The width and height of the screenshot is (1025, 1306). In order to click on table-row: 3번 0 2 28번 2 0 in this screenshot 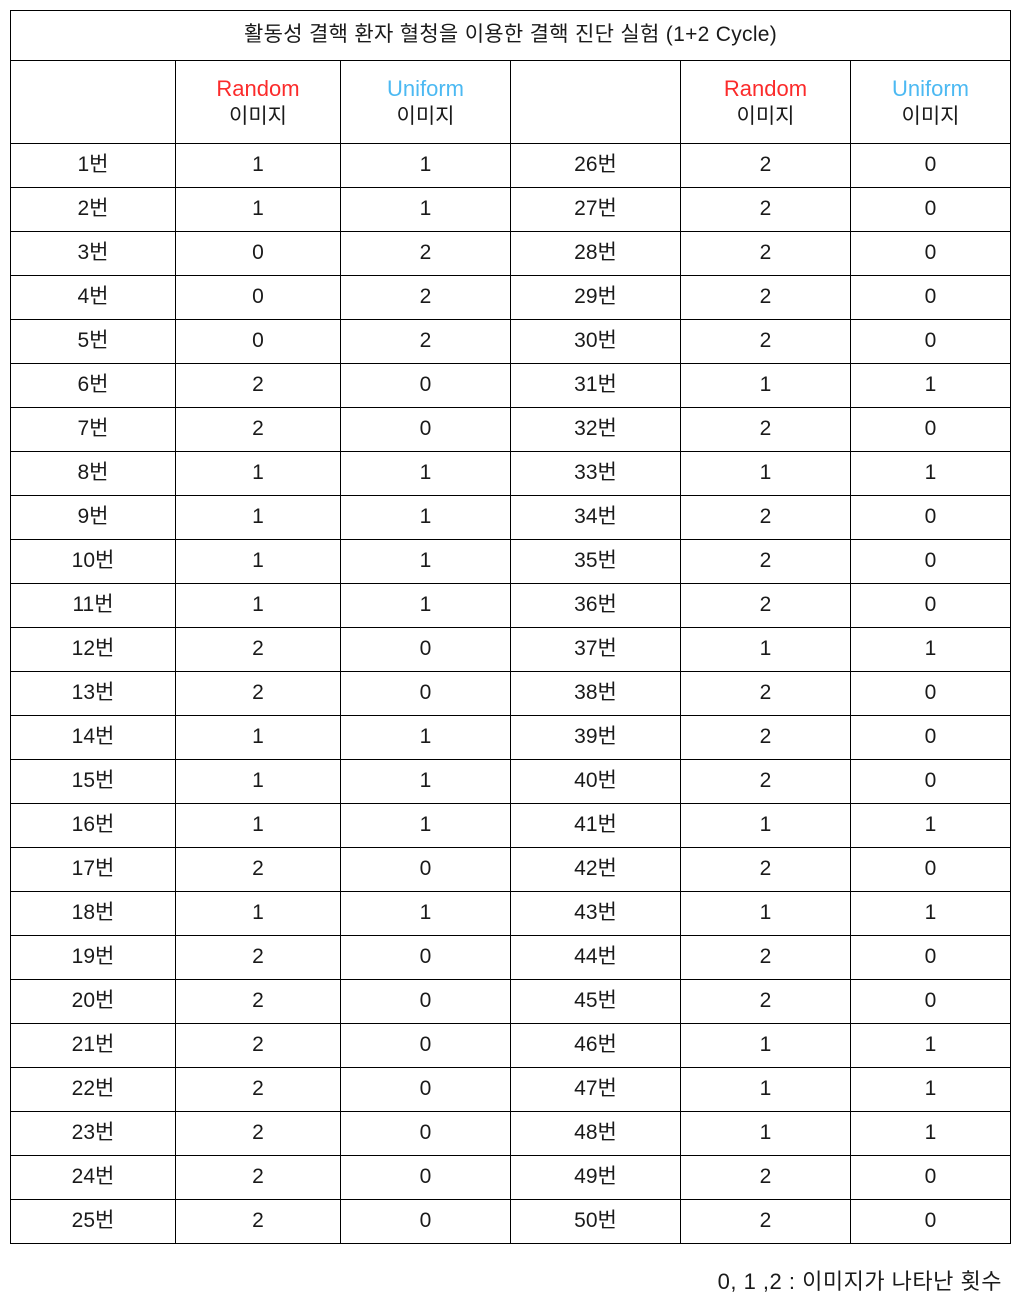, I will do `click(511, 253)`.